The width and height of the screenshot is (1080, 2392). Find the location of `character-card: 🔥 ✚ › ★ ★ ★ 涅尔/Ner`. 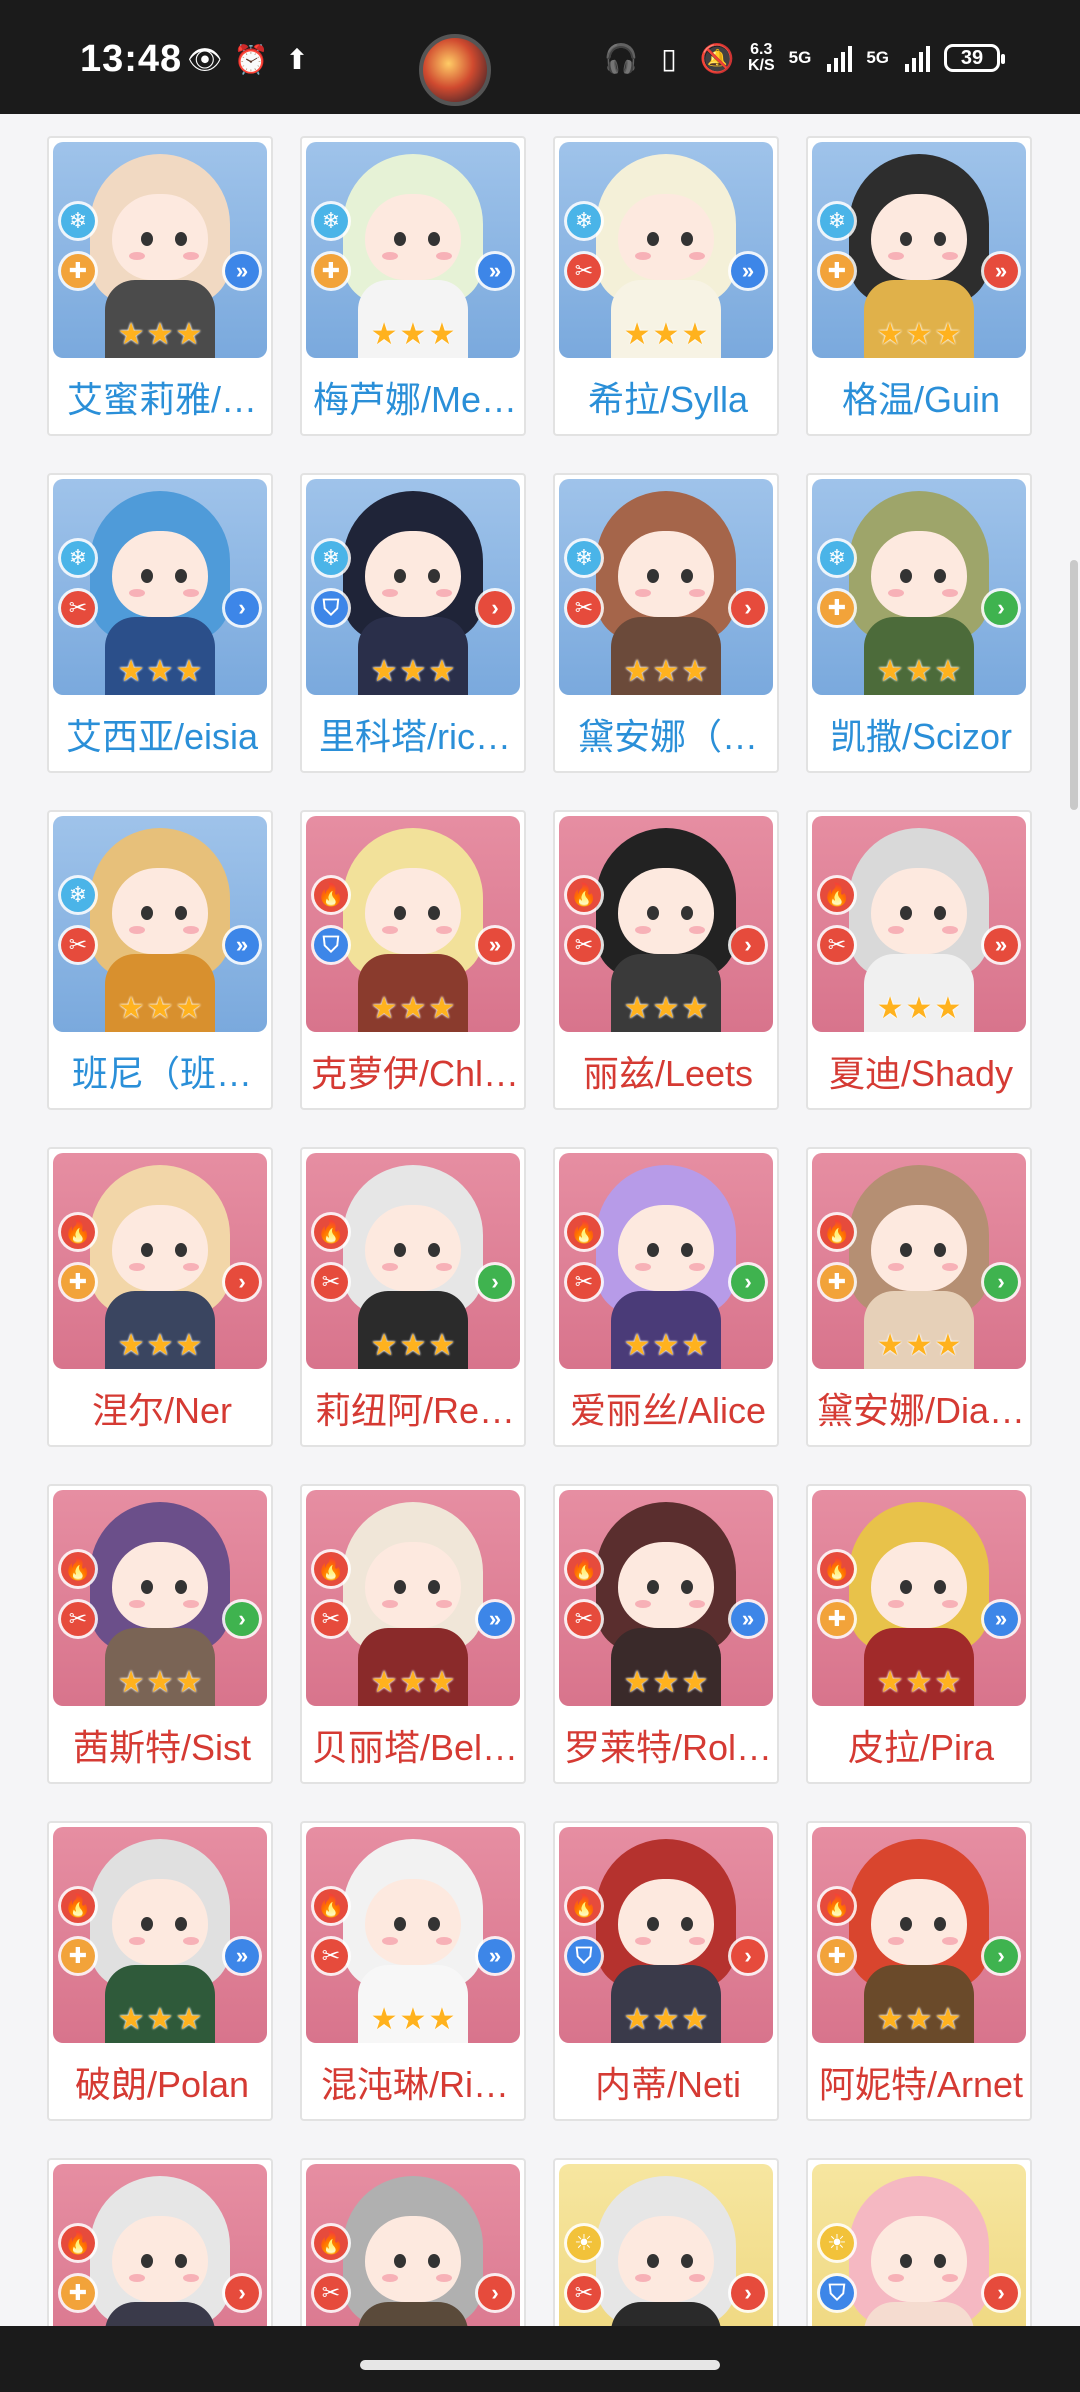

character-card: 🔥 ✚ › ★ ★ ★ 涅尔/Ner is located at coordinates (160, 1297).